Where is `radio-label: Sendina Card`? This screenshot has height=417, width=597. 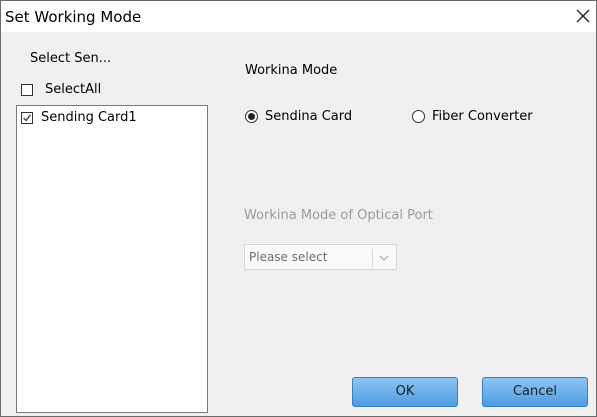
radio-label: Sendina Card is located at coordinates (309, 116).